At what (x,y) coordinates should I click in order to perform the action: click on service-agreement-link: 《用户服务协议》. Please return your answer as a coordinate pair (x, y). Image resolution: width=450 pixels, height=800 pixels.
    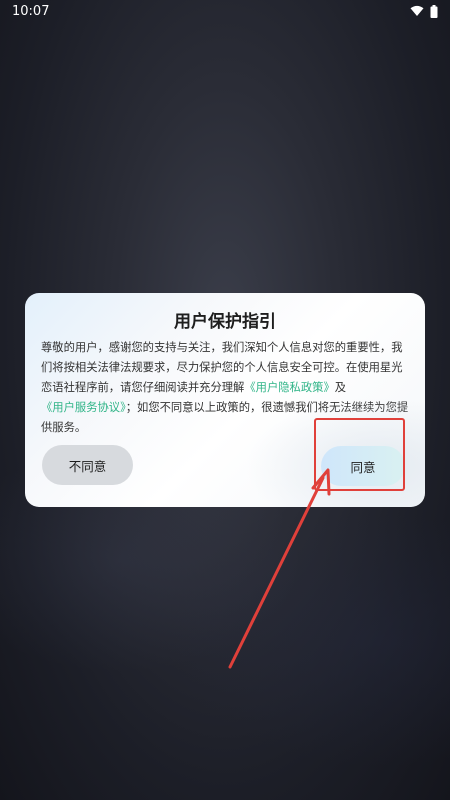
    Looking at the image, I should click on (83, 407).